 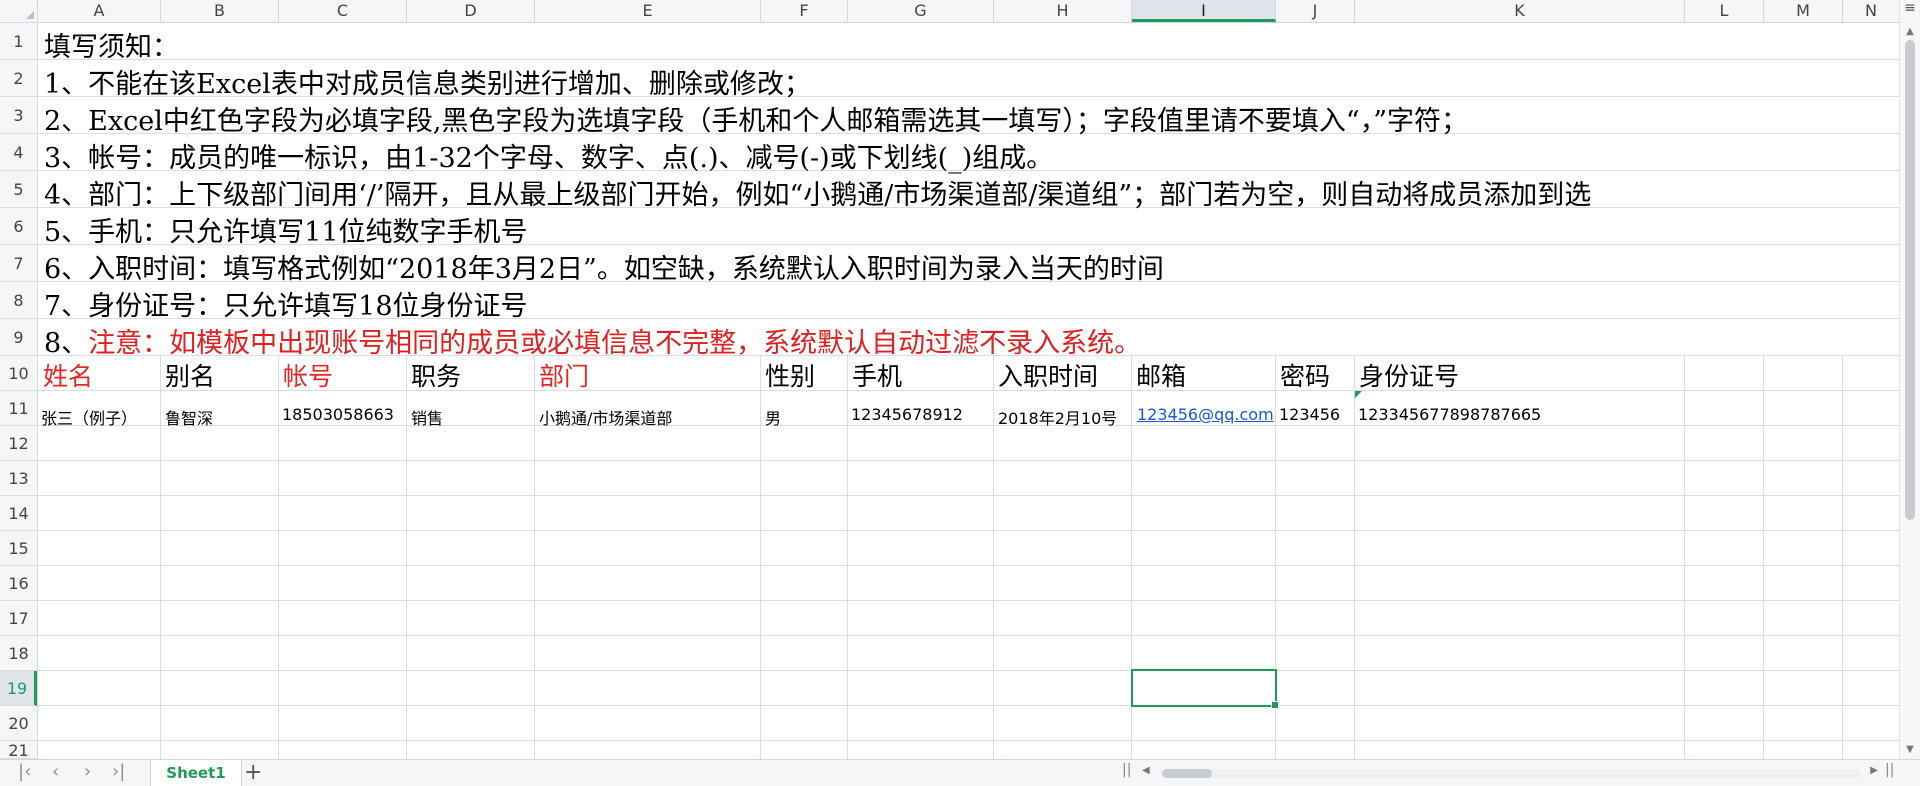 I want to click on example-password: 123456, so click(x=1309, y=414).